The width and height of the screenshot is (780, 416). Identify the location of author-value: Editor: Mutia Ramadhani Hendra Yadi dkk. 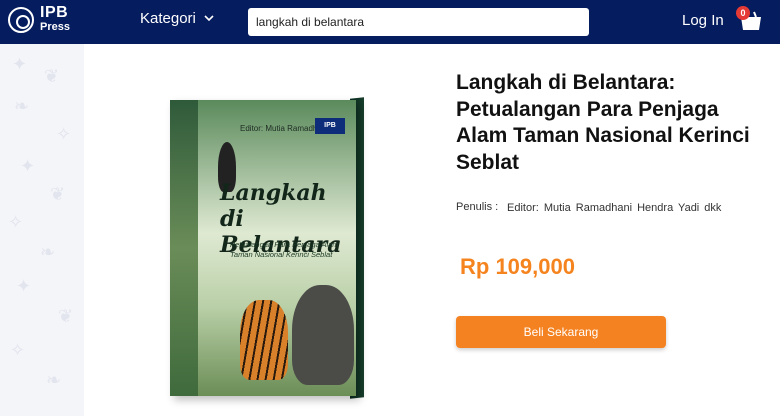
(614, 208).